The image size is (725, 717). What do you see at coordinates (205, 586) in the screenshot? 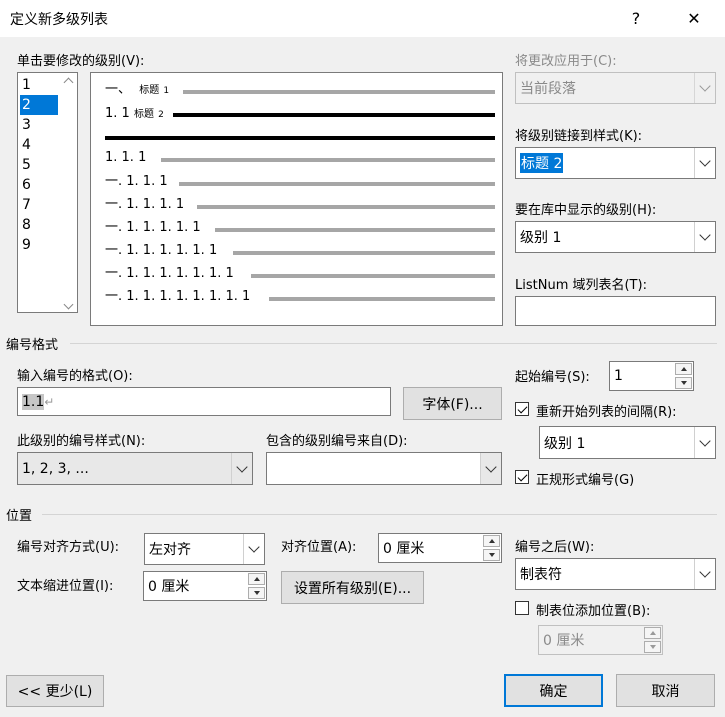
I see `indent-spinner: 0 厘米` at bounding box center [205, 586].